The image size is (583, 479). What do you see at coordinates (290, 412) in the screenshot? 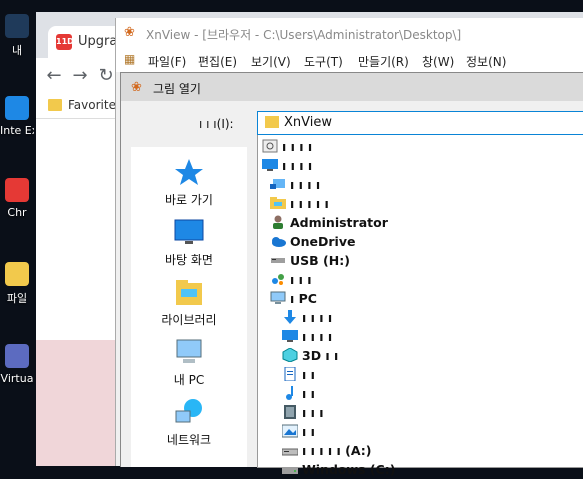
I see `video-icon` at bounding box center [290, 412].